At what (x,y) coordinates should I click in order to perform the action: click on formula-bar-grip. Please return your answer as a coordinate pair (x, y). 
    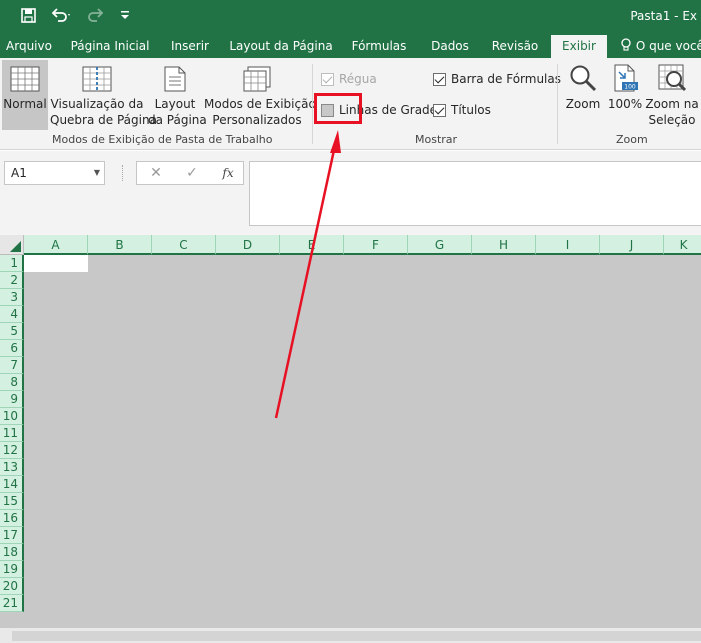
    Looking at the image, I should click on (124, 173).